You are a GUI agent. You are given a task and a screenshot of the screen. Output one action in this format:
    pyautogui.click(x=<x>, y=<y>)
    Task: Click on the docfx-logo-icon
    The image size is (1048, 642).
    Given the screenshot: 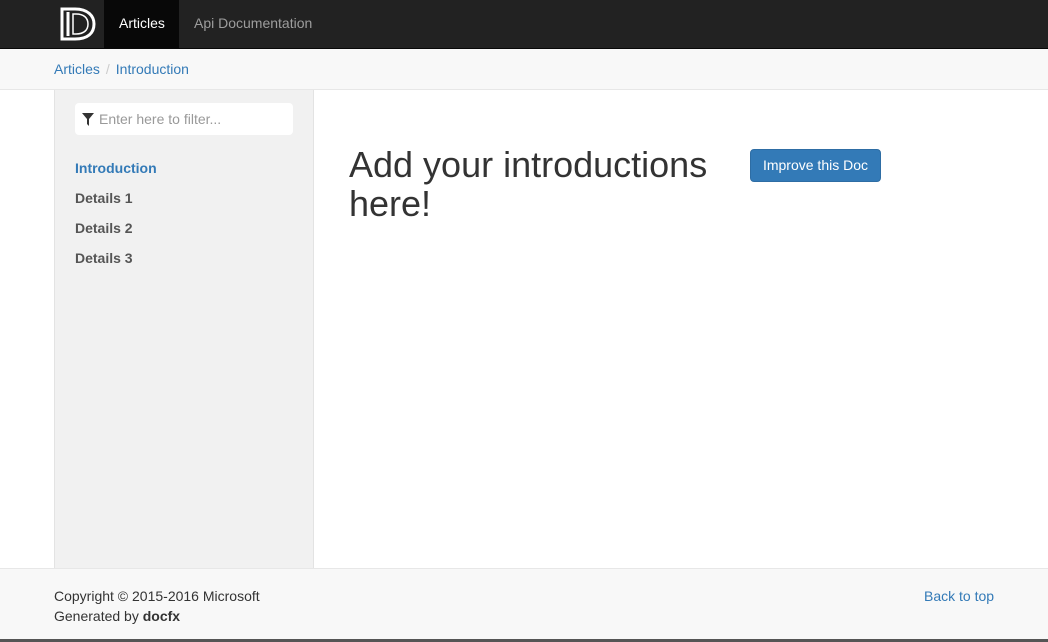 What is the action you would take?
    pyautogui.click(x=78, y=24)
    